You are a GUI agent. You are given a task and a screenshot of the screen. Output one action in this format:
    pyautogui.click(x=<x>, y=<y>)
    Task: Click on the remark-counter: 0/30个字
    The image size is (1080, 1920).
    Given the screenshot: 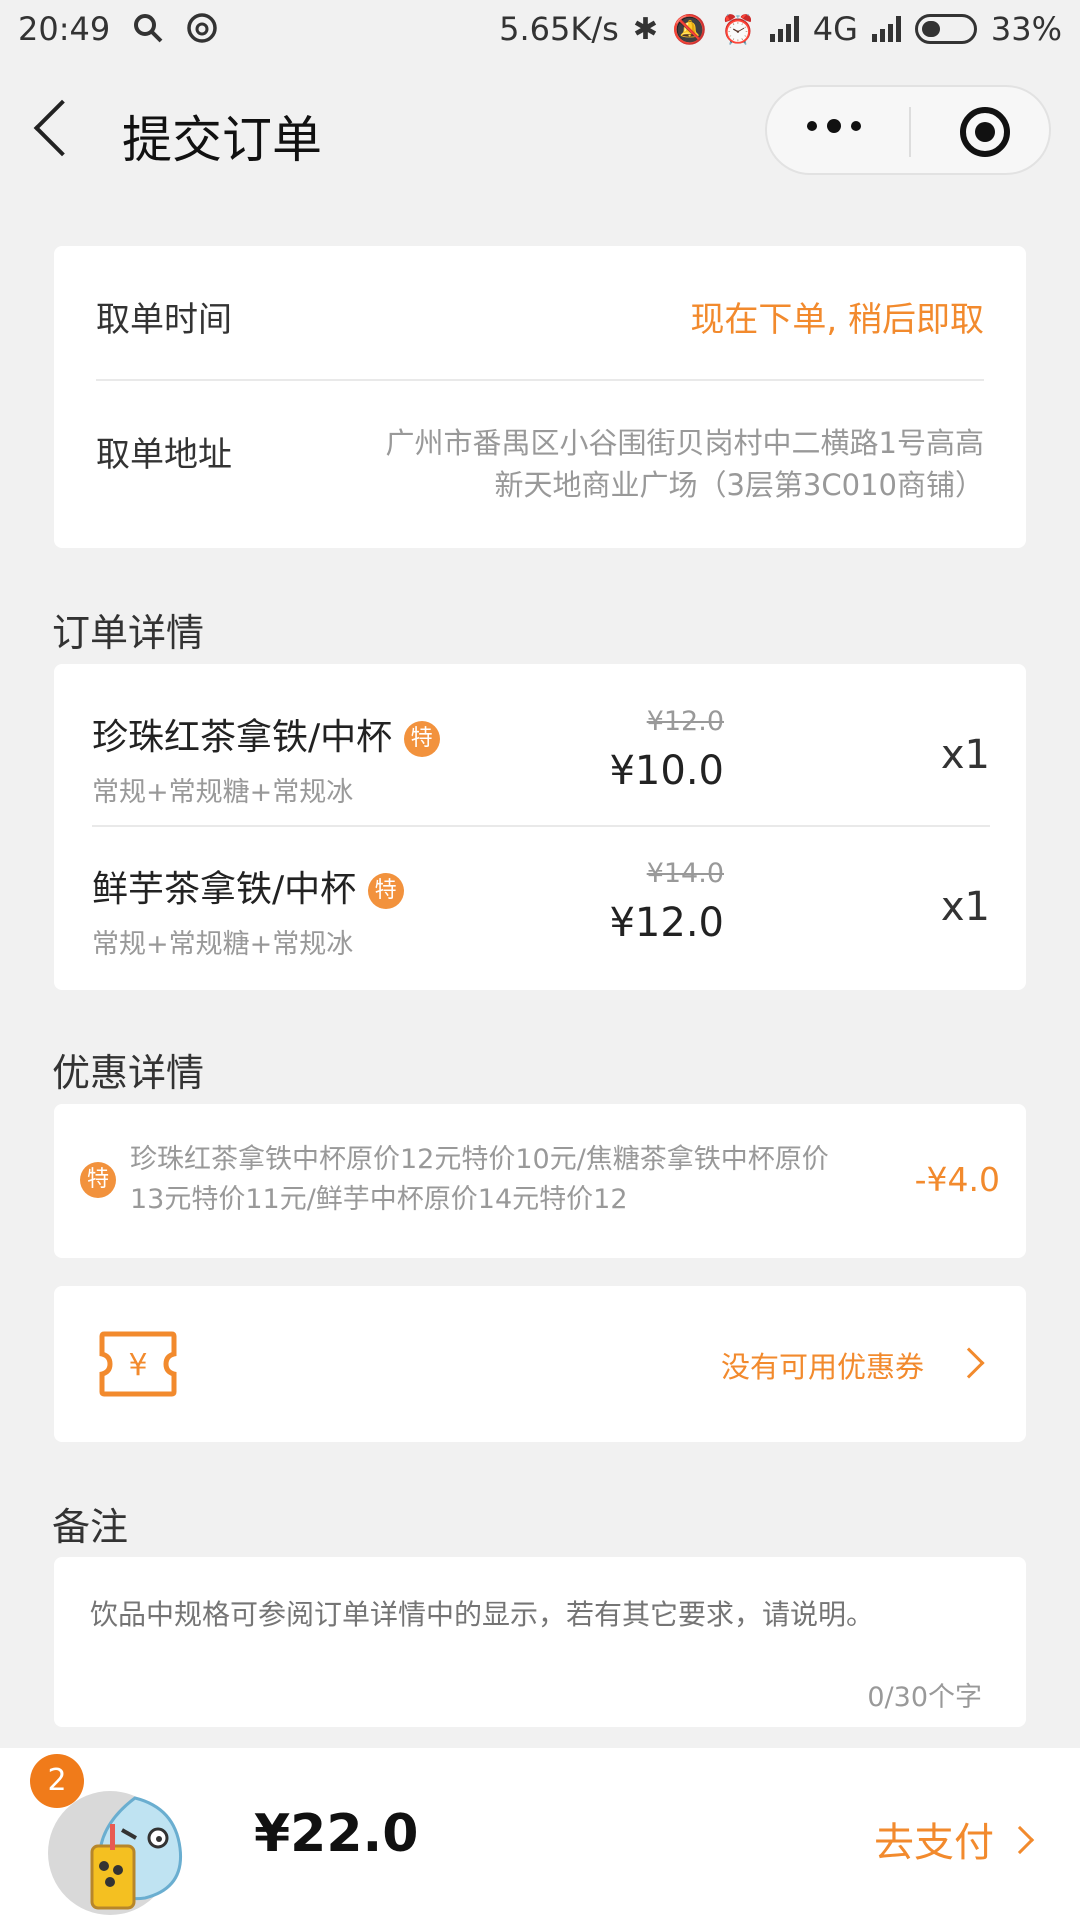 What is the action you would take?
    pyautogui.click(x=924, y=1697)
    